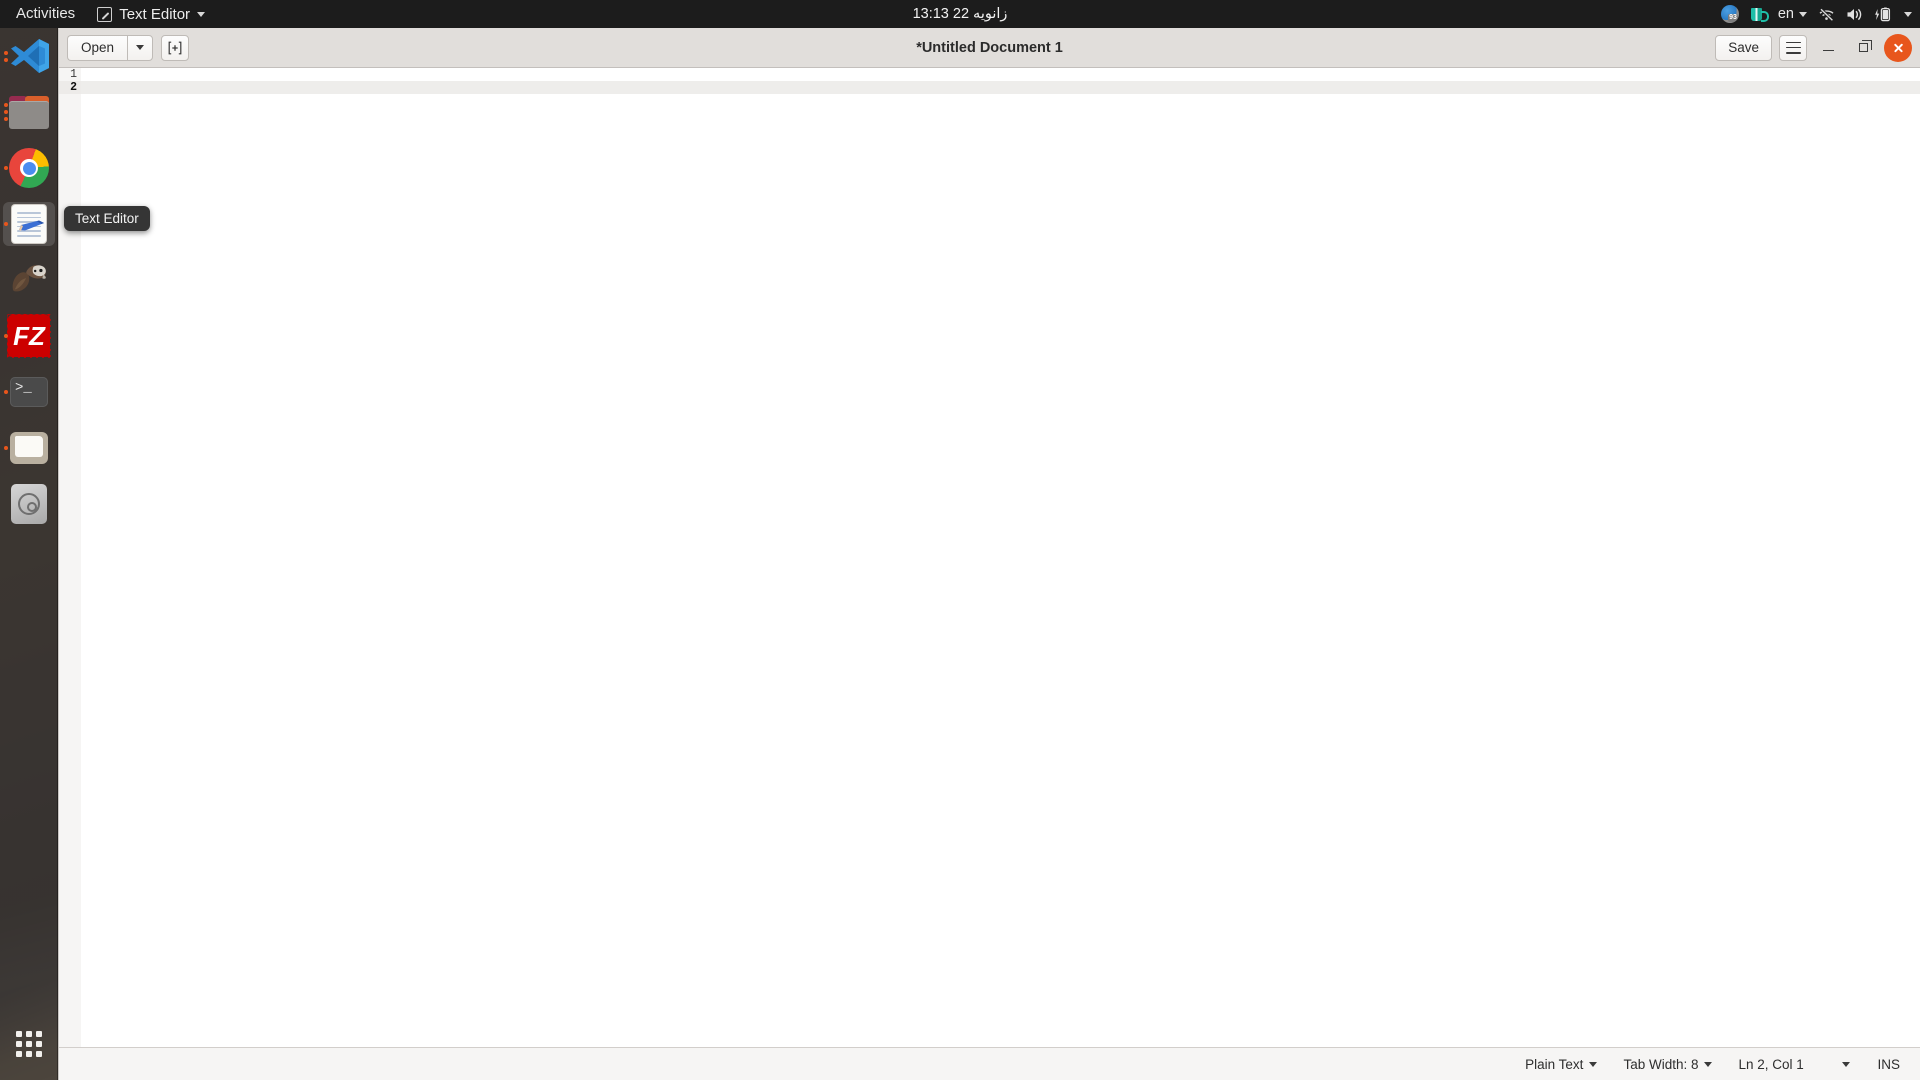  Describe the element at coordinates (1785, 14) in the screenshot. I see `language-label: en` at that location.